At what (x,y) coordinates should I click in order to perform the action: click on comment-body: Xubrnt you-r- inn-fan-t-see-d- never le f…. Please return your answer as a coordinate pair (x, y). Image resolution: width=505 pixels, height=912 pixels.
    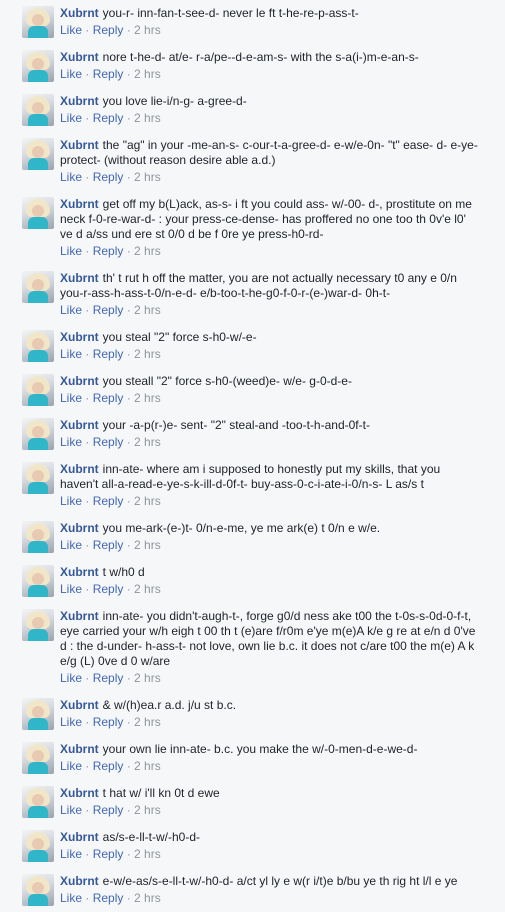
    Looking at the image, I should click on (270, 22).